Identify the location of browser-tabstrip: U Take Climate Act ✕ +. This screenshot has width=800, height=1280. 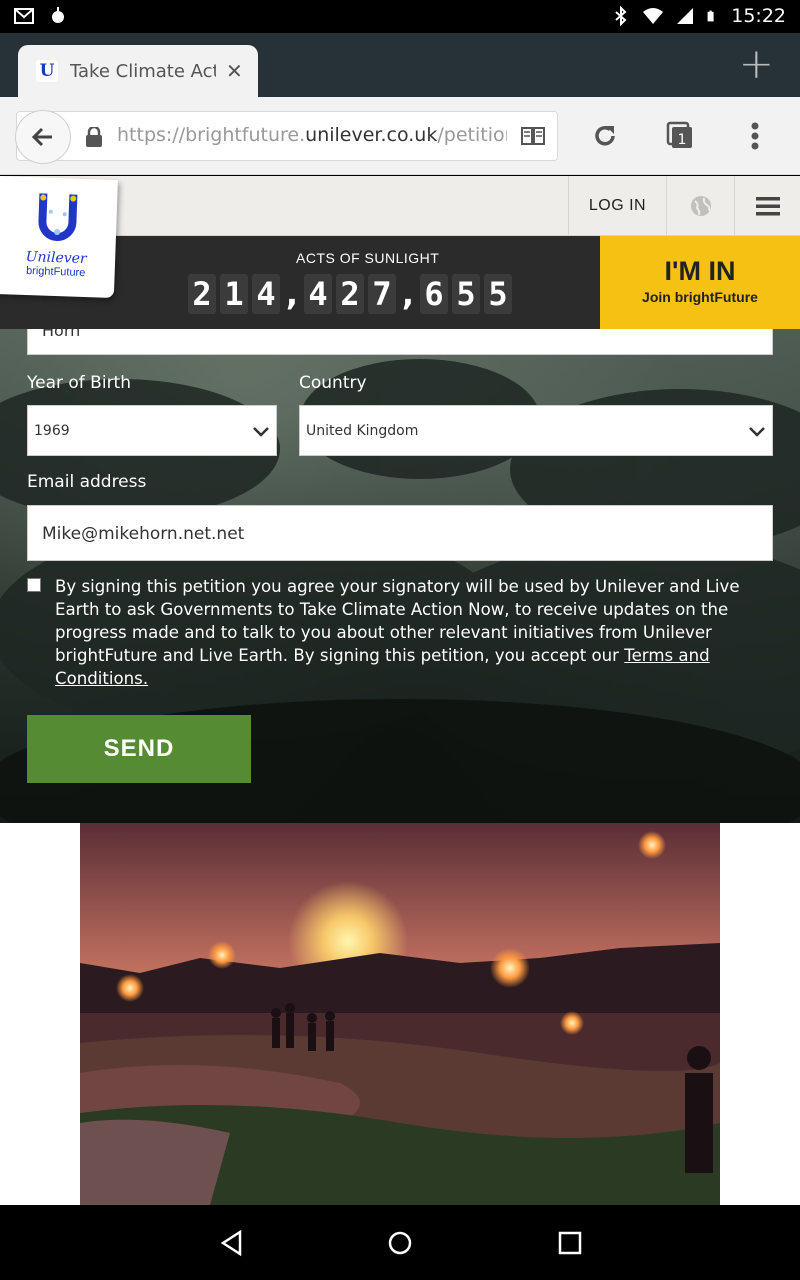
(400, 65).